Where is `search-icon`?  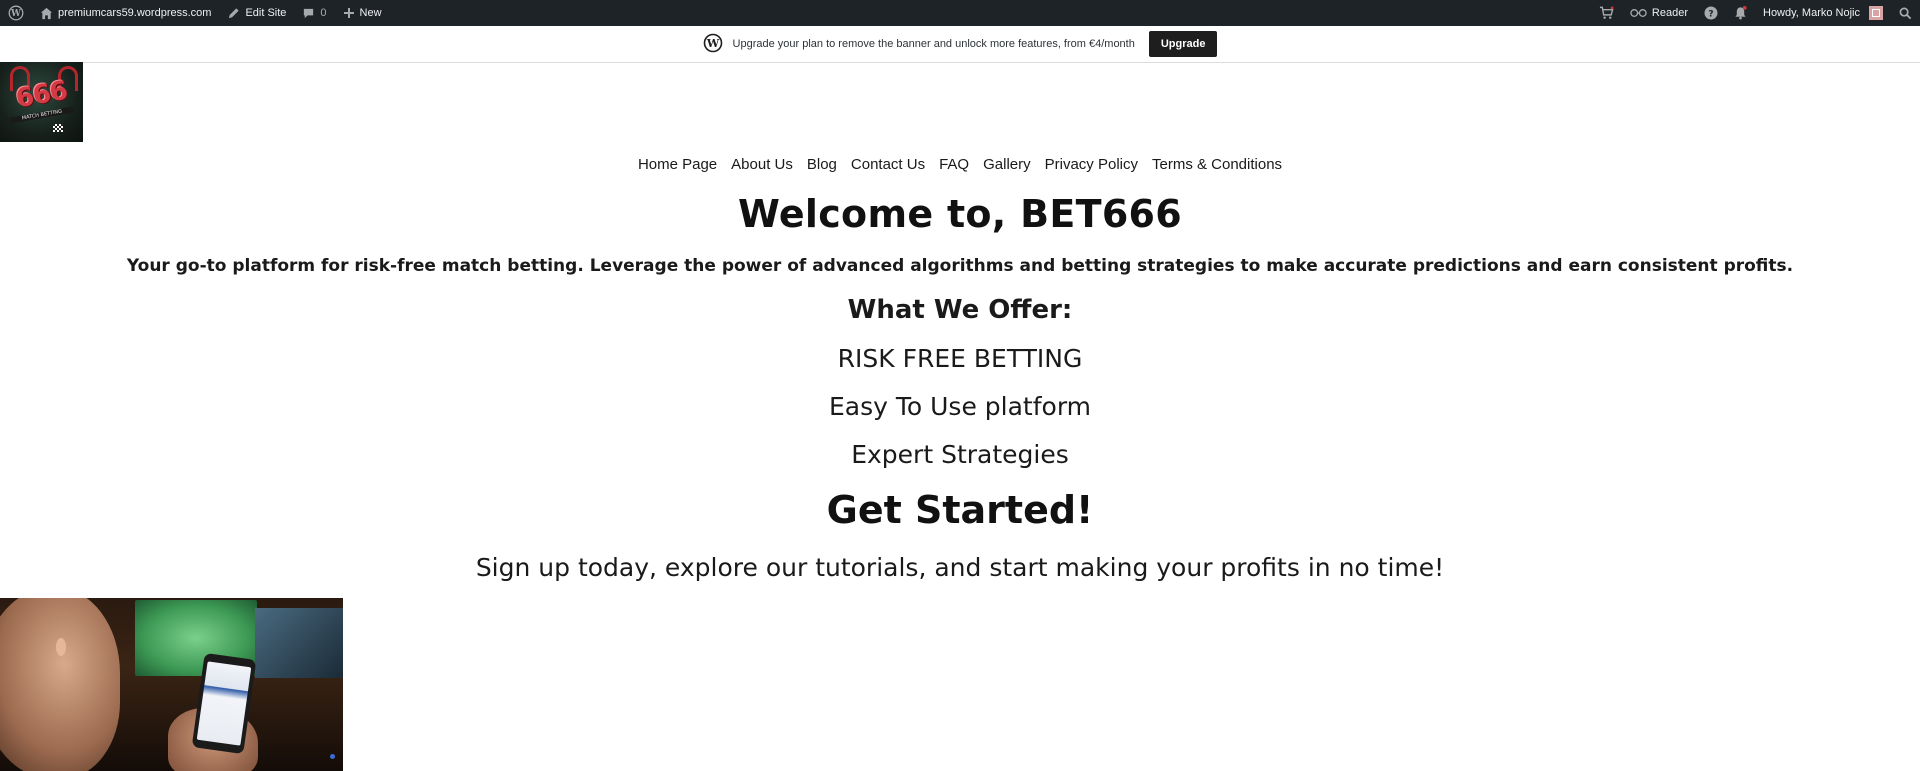
search-icon is located at coordinates (1905, 13).